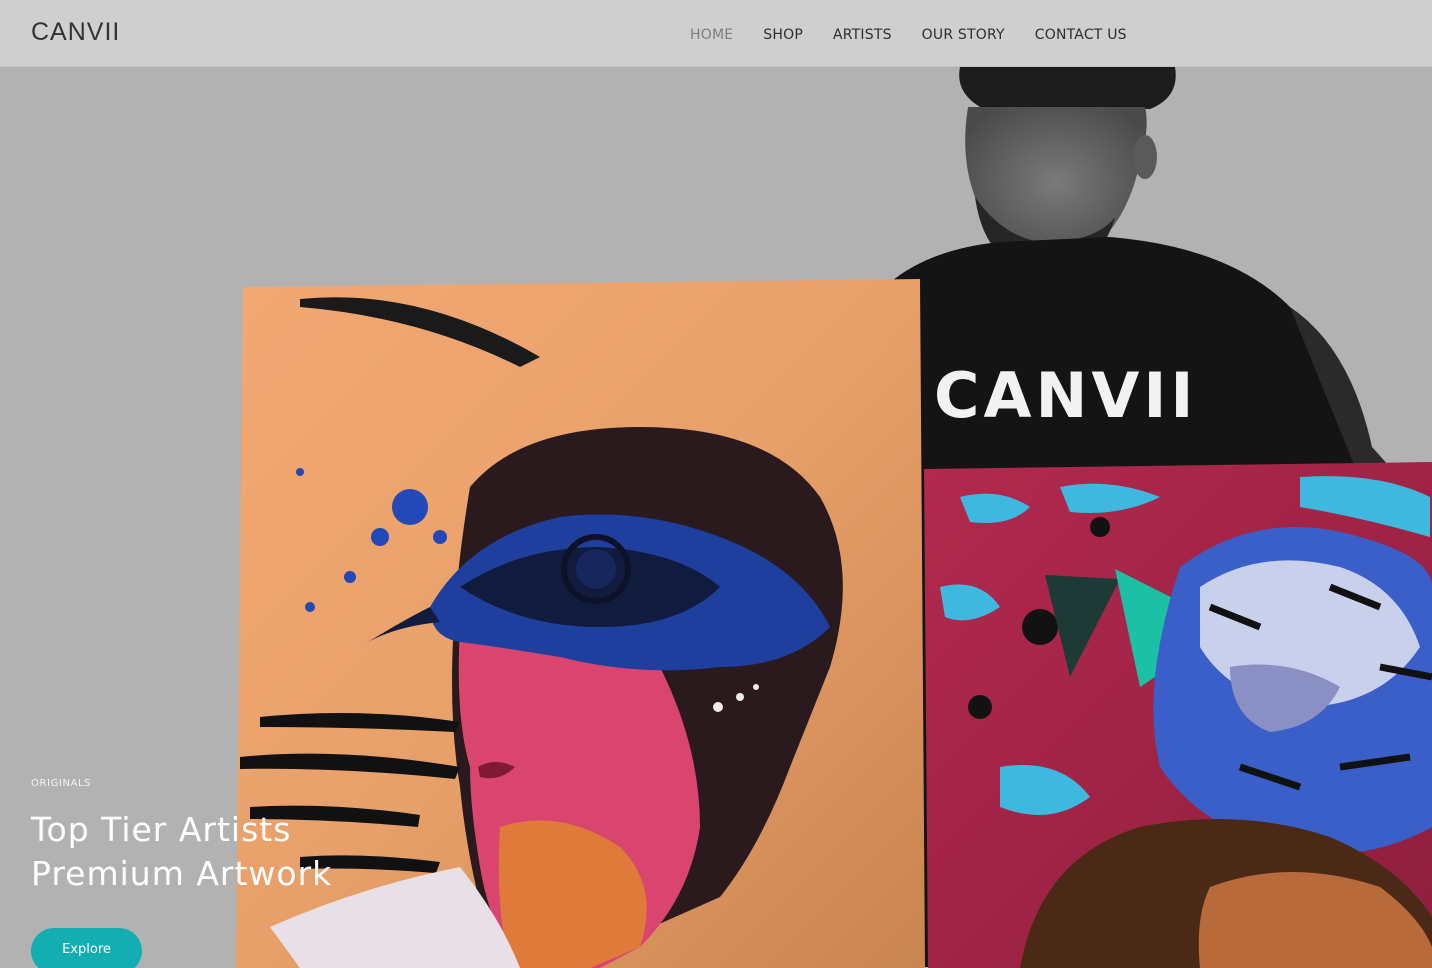 This screenshot has height=968, width=1432. I want to click on nav-link-home: HOME, so click(711, 35).